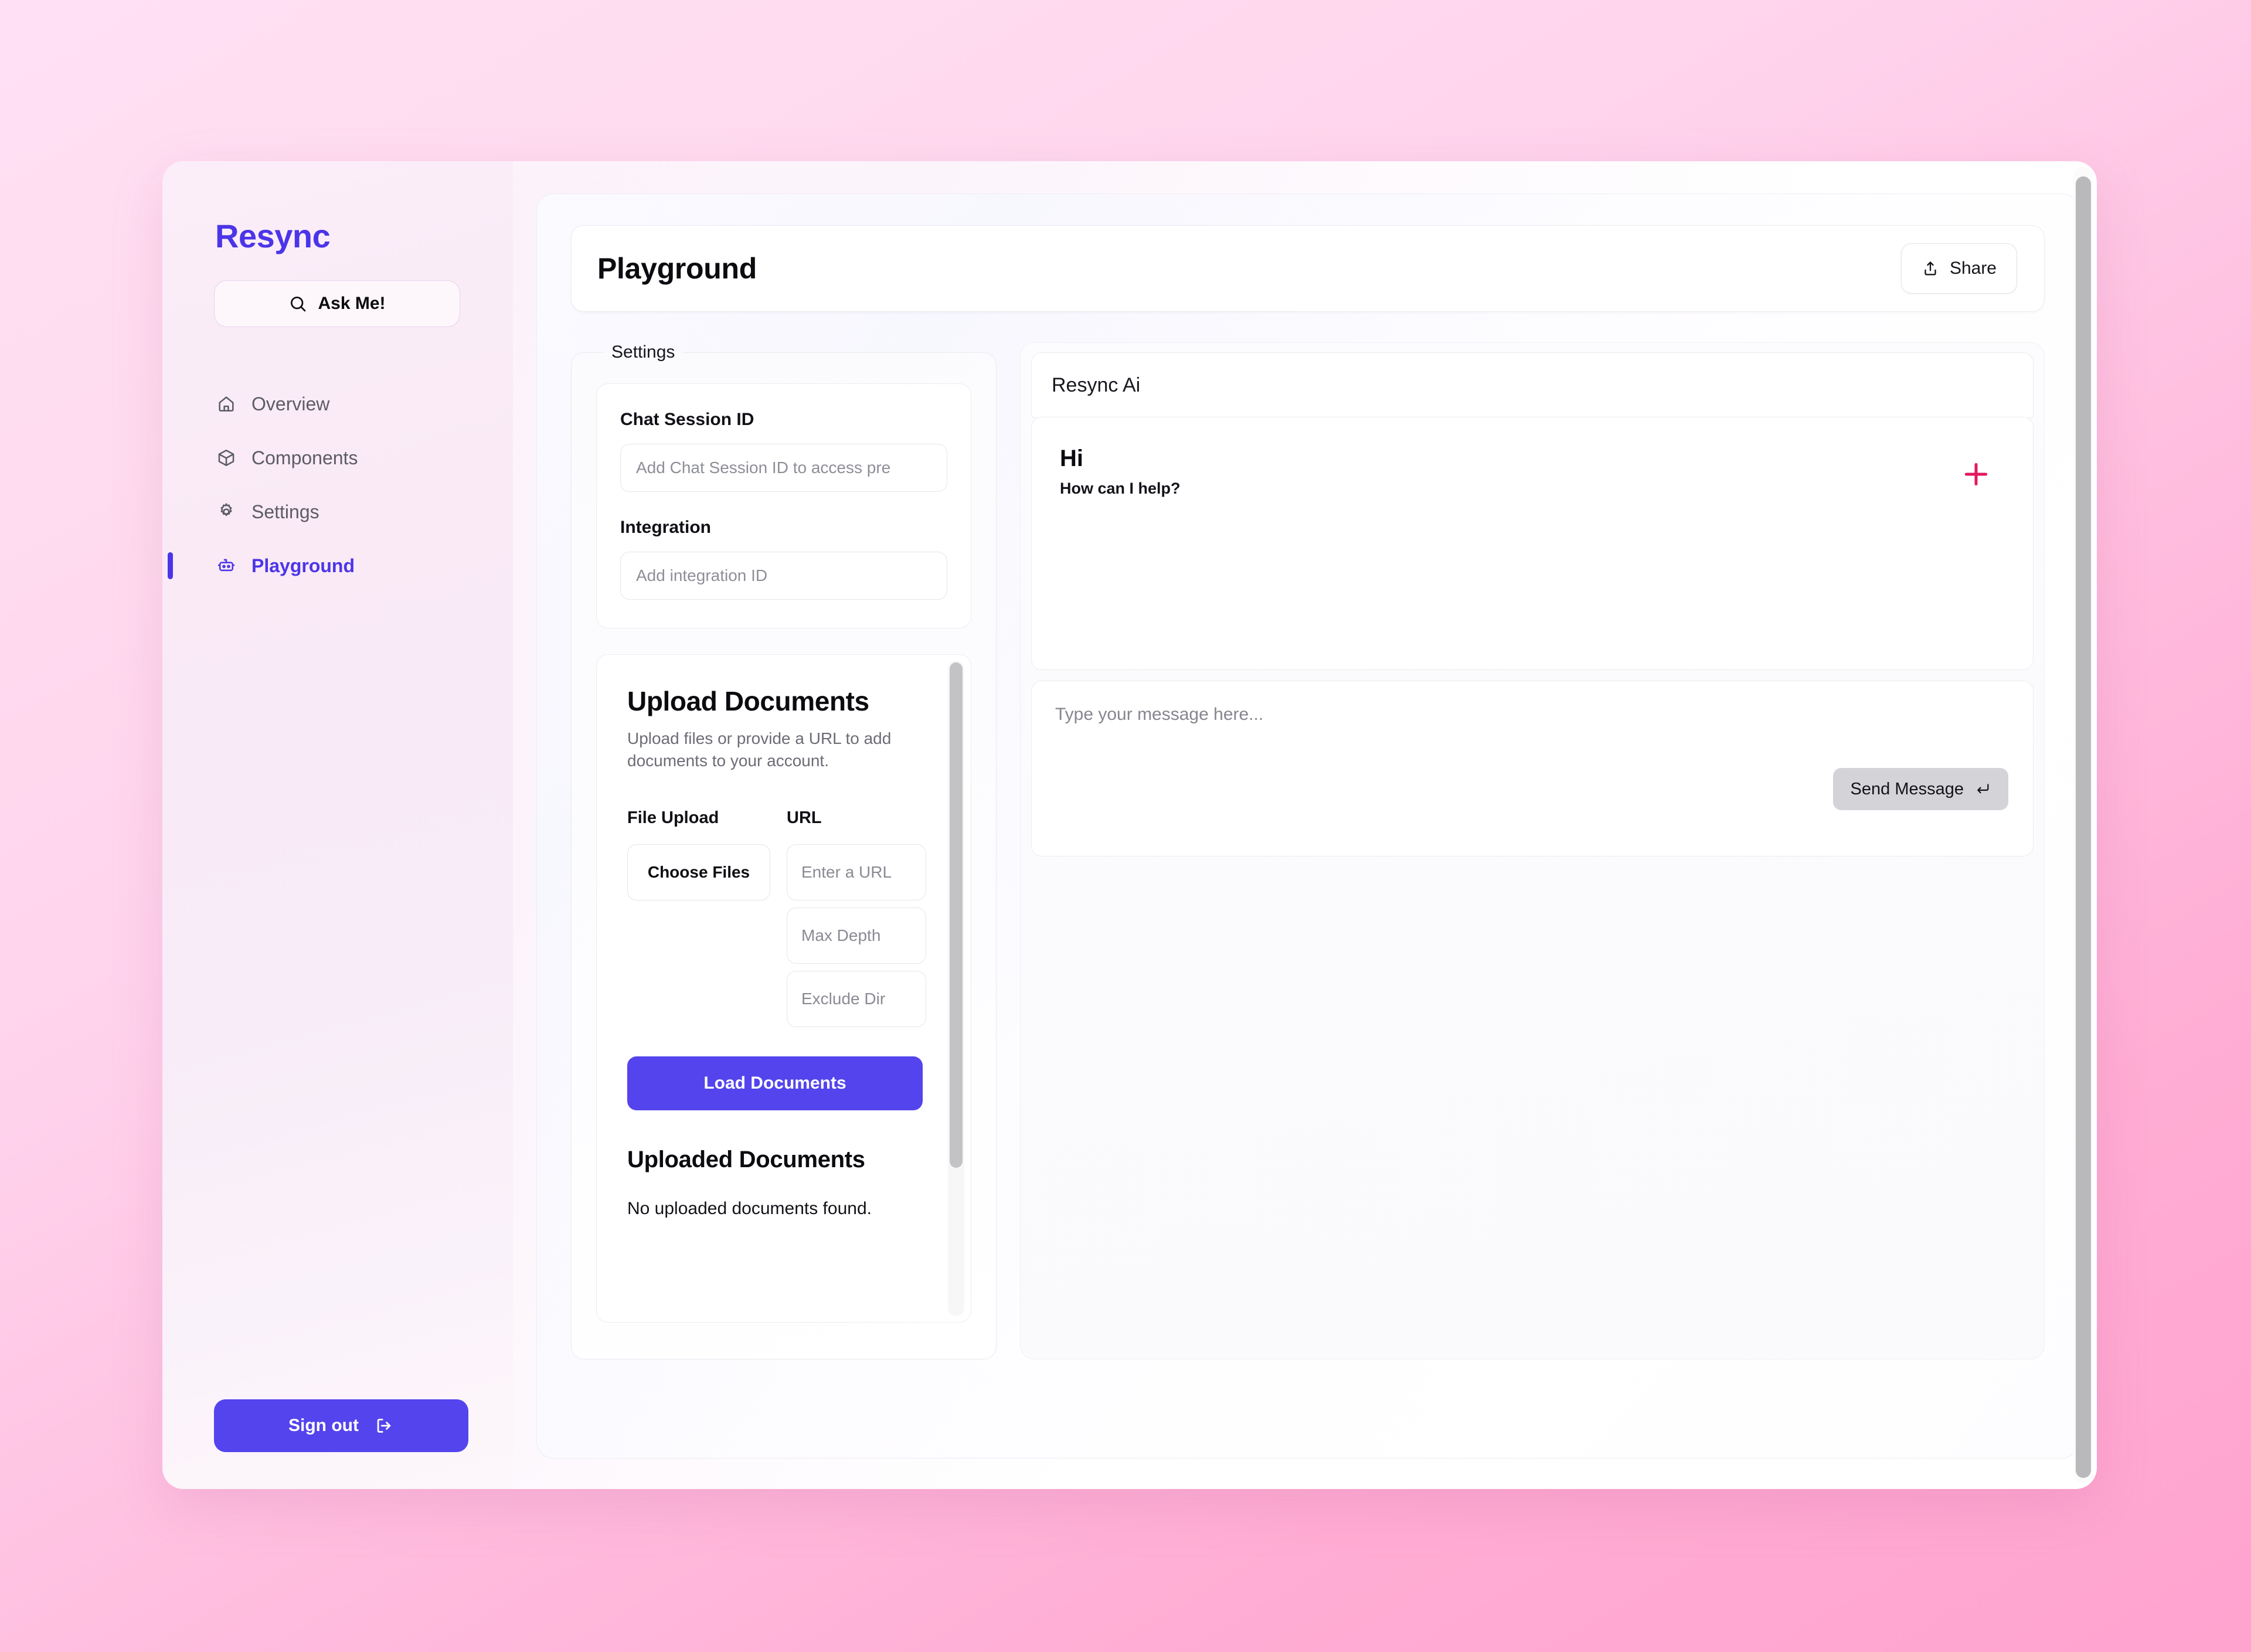  Describe the element at coordinates (297, 304) in the screenshot. I see `search-icon` at that location.